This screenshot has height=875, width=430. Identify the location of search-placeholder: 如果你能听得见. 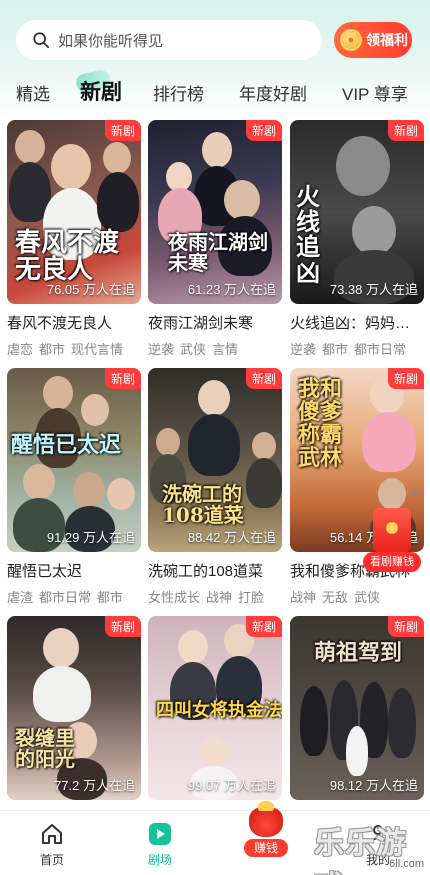
(111, 41).